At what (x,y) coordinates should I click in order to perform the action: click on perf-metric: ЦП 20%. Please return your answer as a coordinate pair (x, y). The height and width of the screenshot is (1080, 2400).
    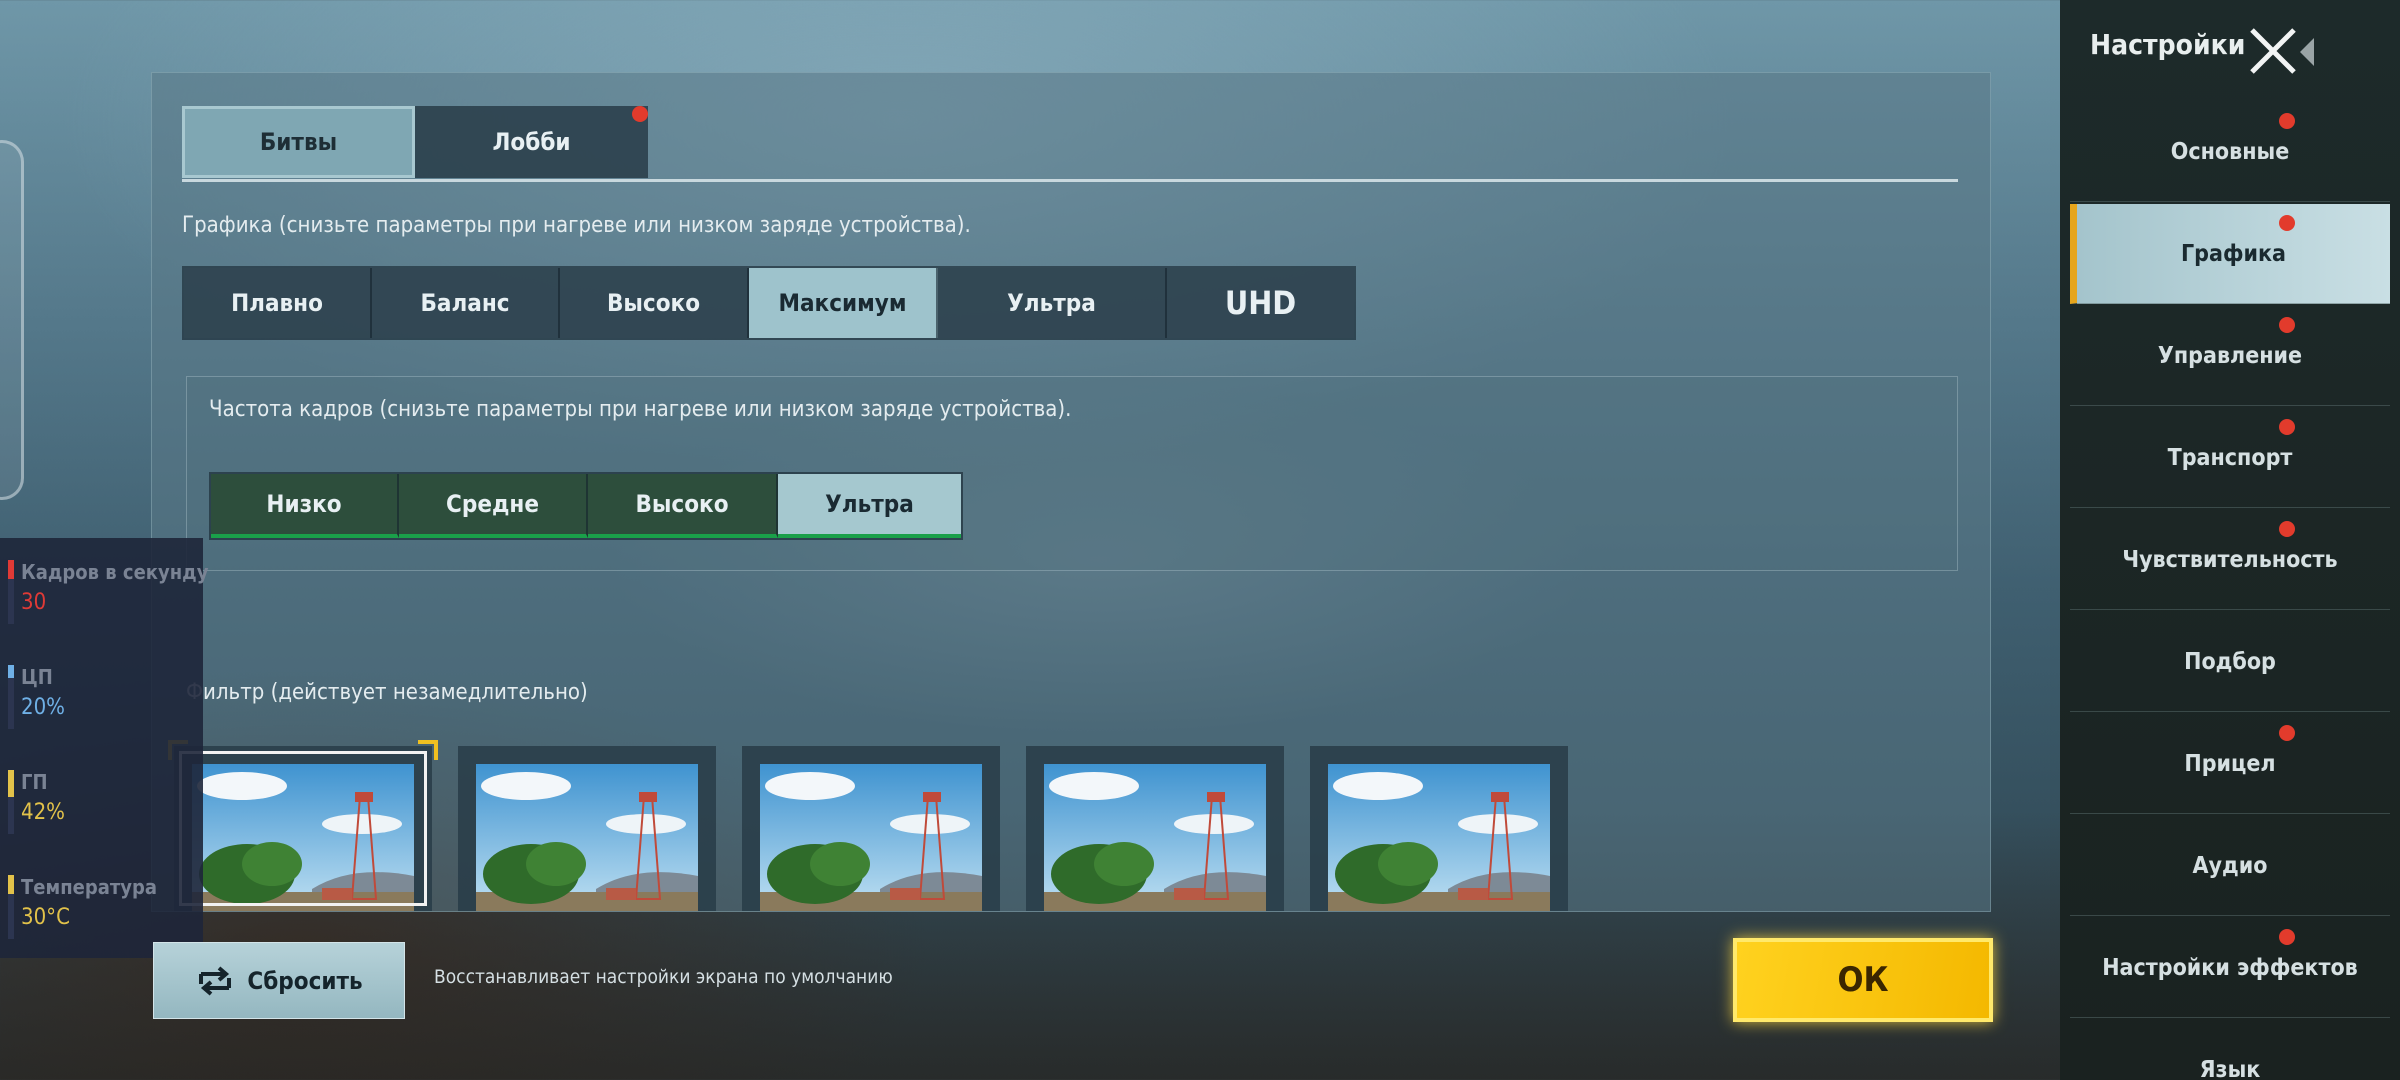
    Looking at the image, I should click on (103, 700).